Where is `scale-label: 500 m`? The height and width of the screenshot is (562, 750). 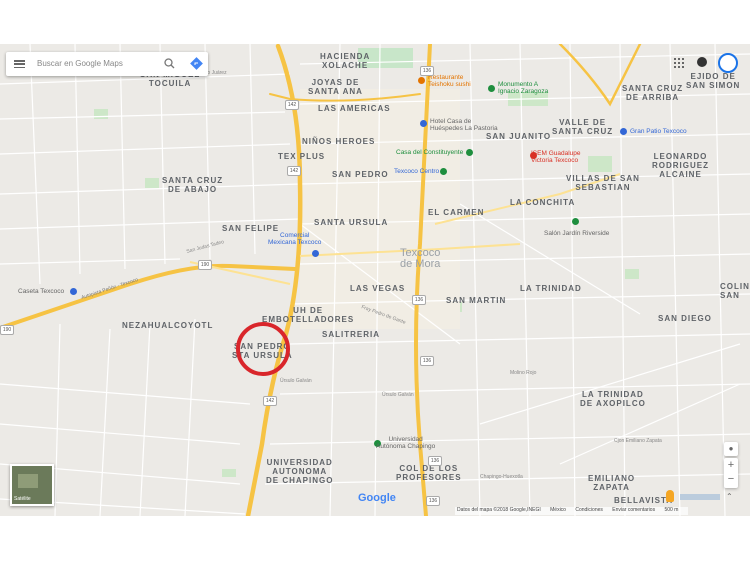 scale-label: 500 m is located at coordinates (671, 510).